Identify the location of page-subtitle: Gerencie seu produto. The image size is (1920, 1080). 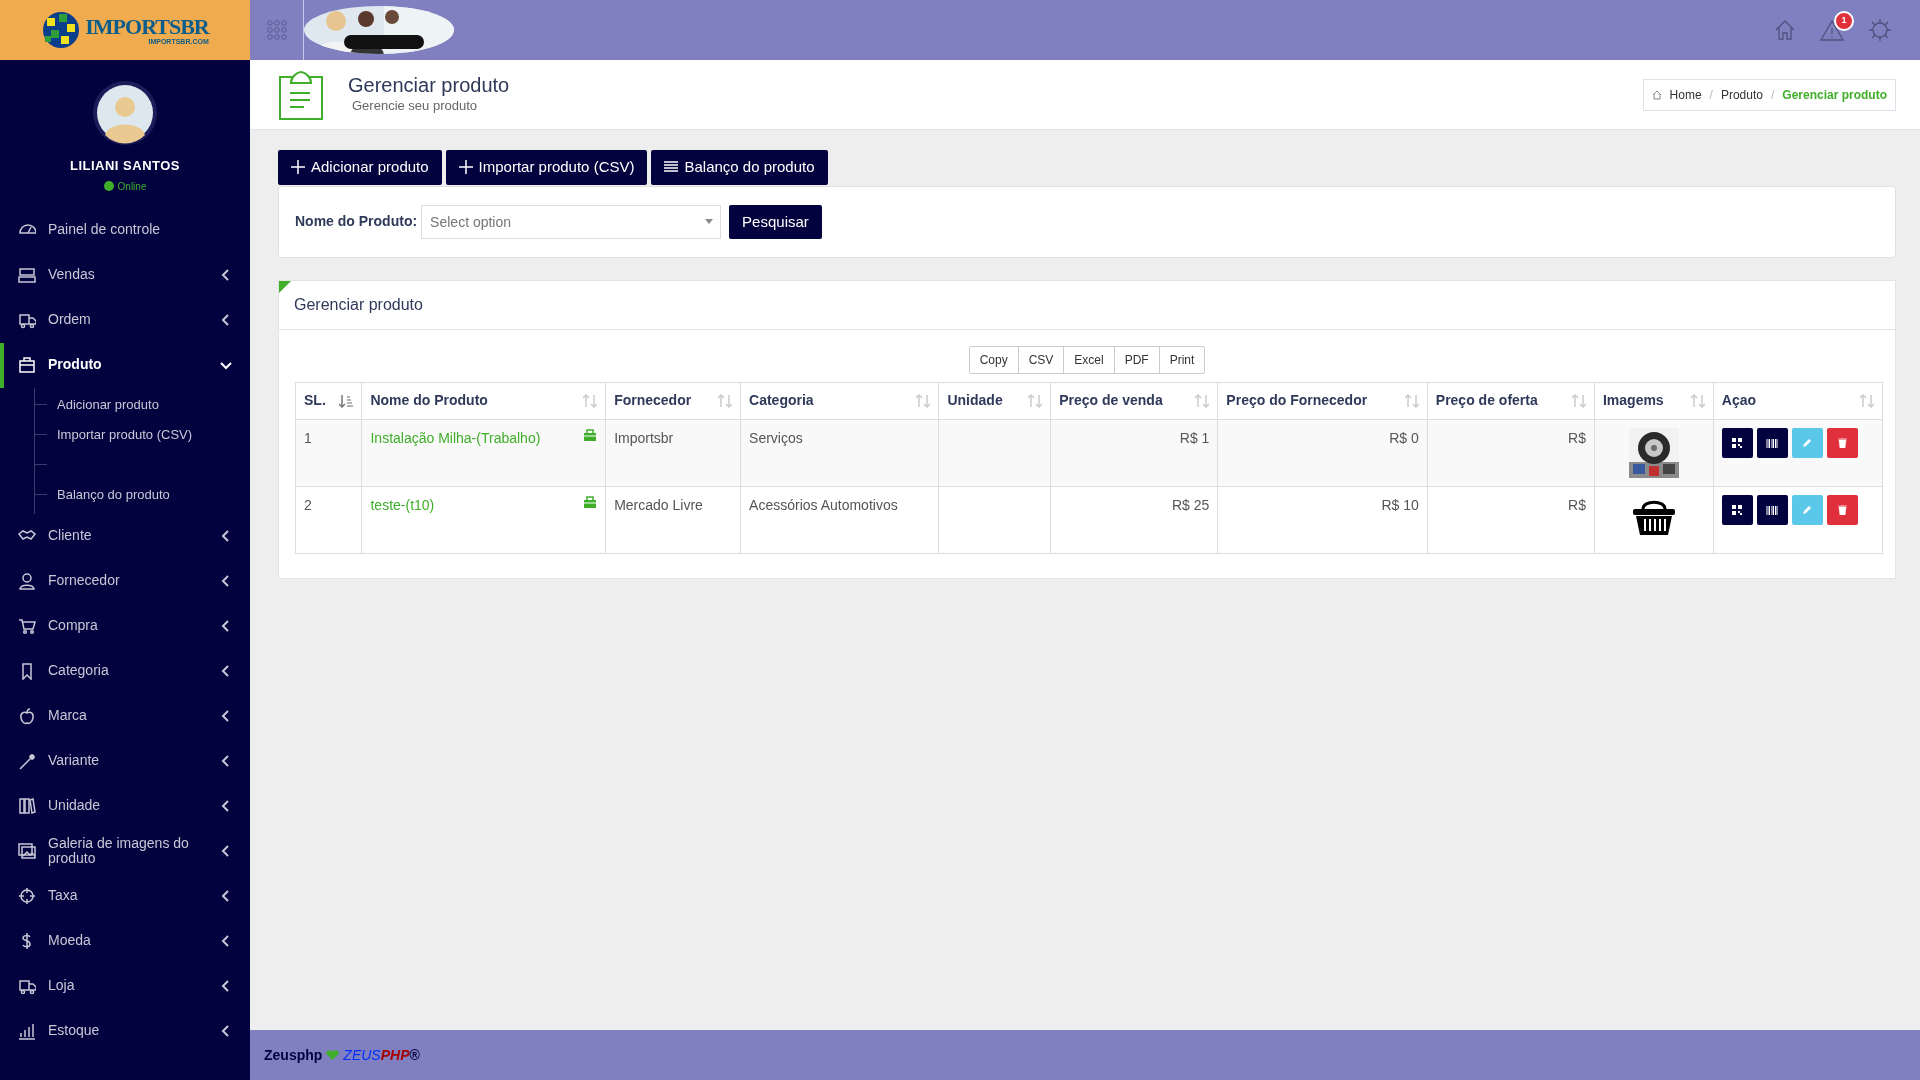
(415, 105).